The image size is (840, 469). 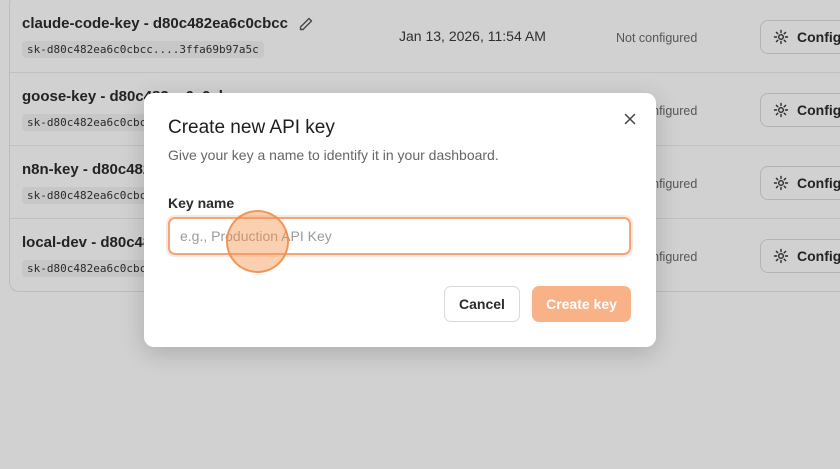 I want to click on dialog-title: Create new API key, so click(x=251, y=127).